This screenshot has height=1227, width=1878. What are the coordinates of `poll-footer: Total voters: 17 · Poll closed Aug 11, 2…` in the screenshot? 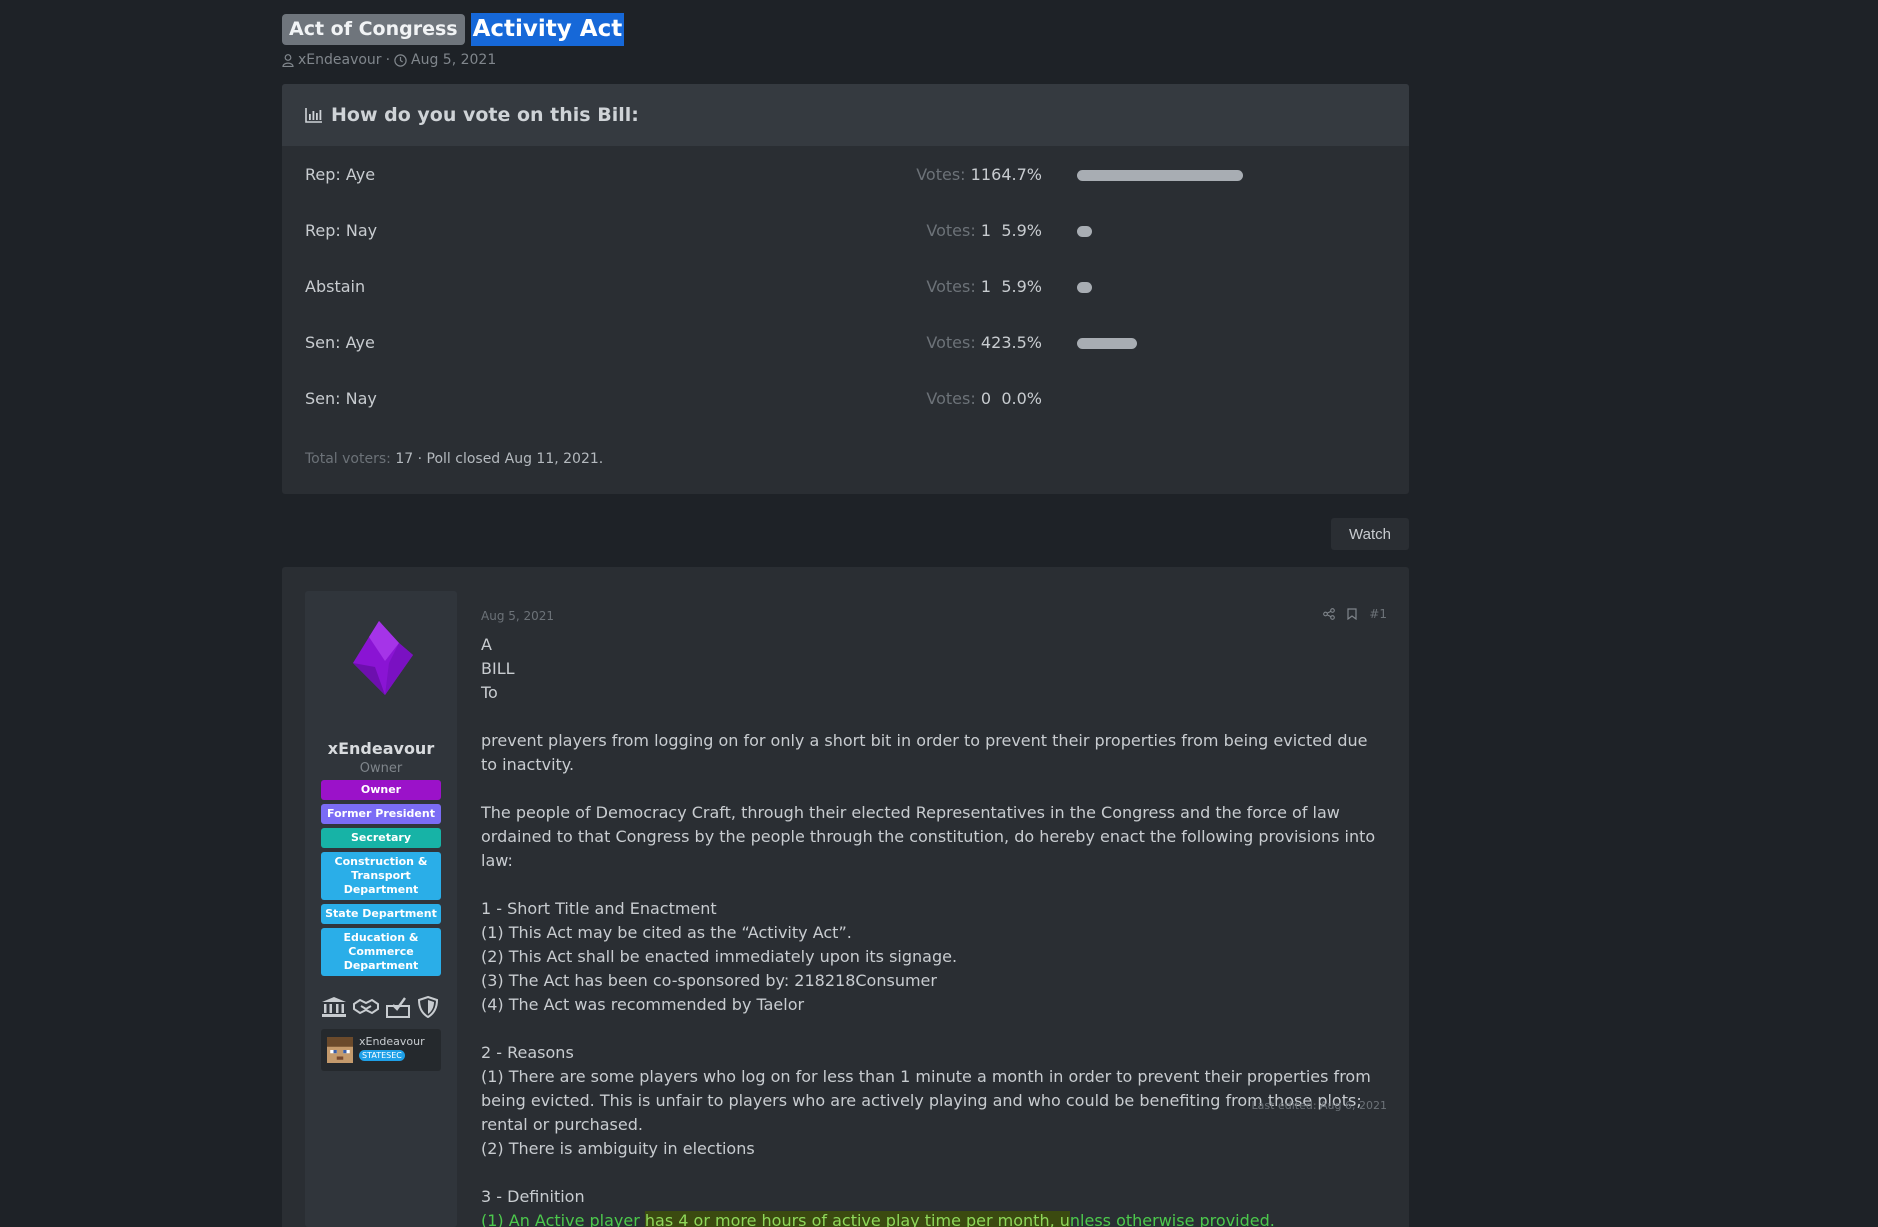 It's located at (454, 459).